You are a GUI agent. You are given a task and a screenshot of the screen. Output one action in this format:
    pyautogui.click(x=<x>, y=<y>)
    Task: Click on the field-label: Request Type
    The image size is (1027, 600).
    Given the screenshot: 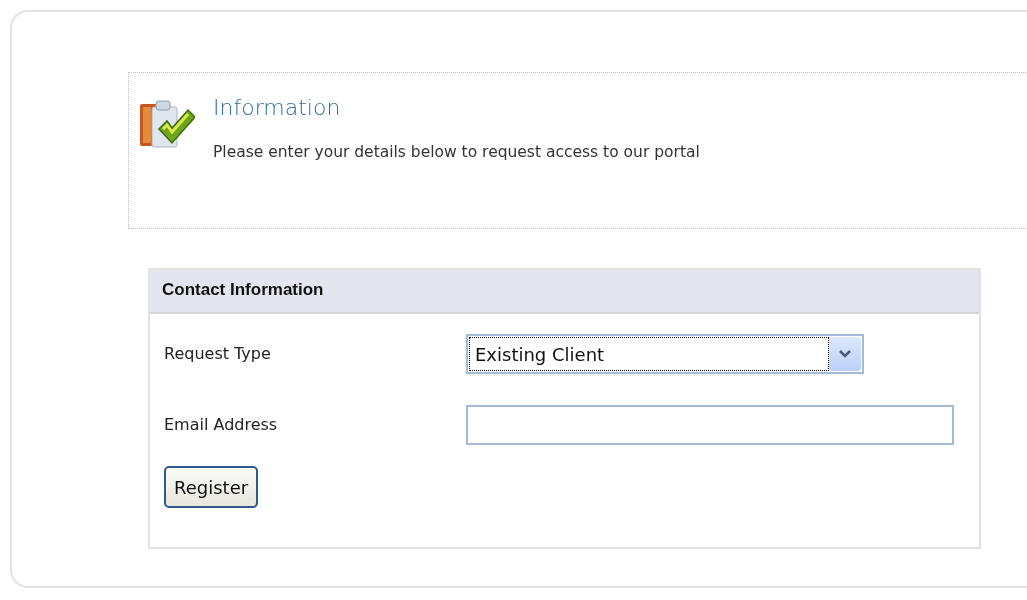 What is the action you would take?
    pyautogui.click(x=218, y=353)
    